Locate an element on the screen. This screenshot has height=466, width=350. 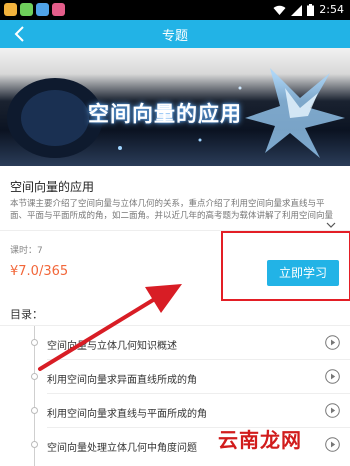
clock: 2:54 is located at coordinates (331, 9).